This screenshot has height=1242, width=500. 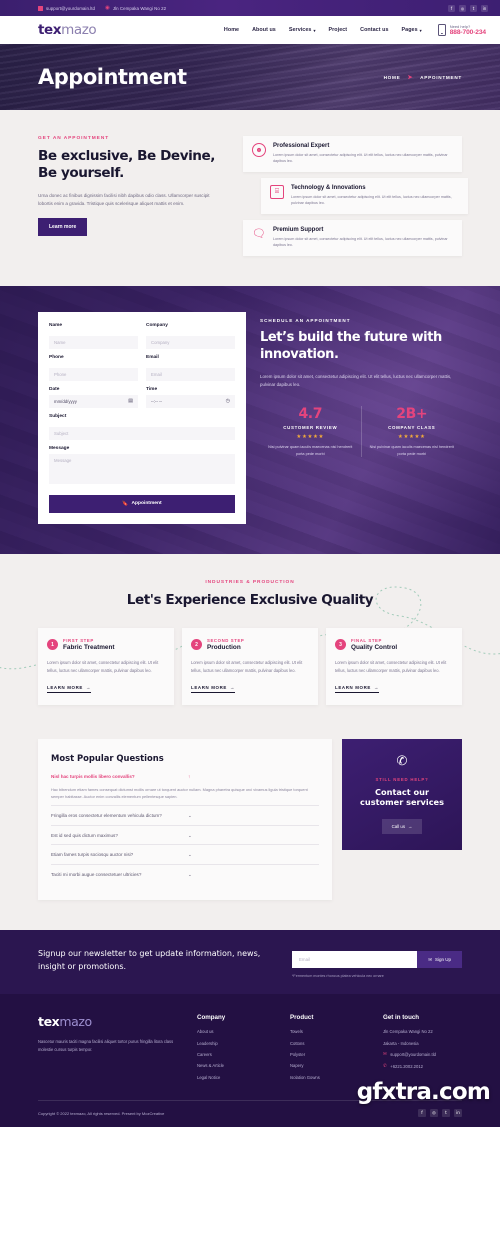 I want to click on field-email: Email, so click(x=190, y=368).